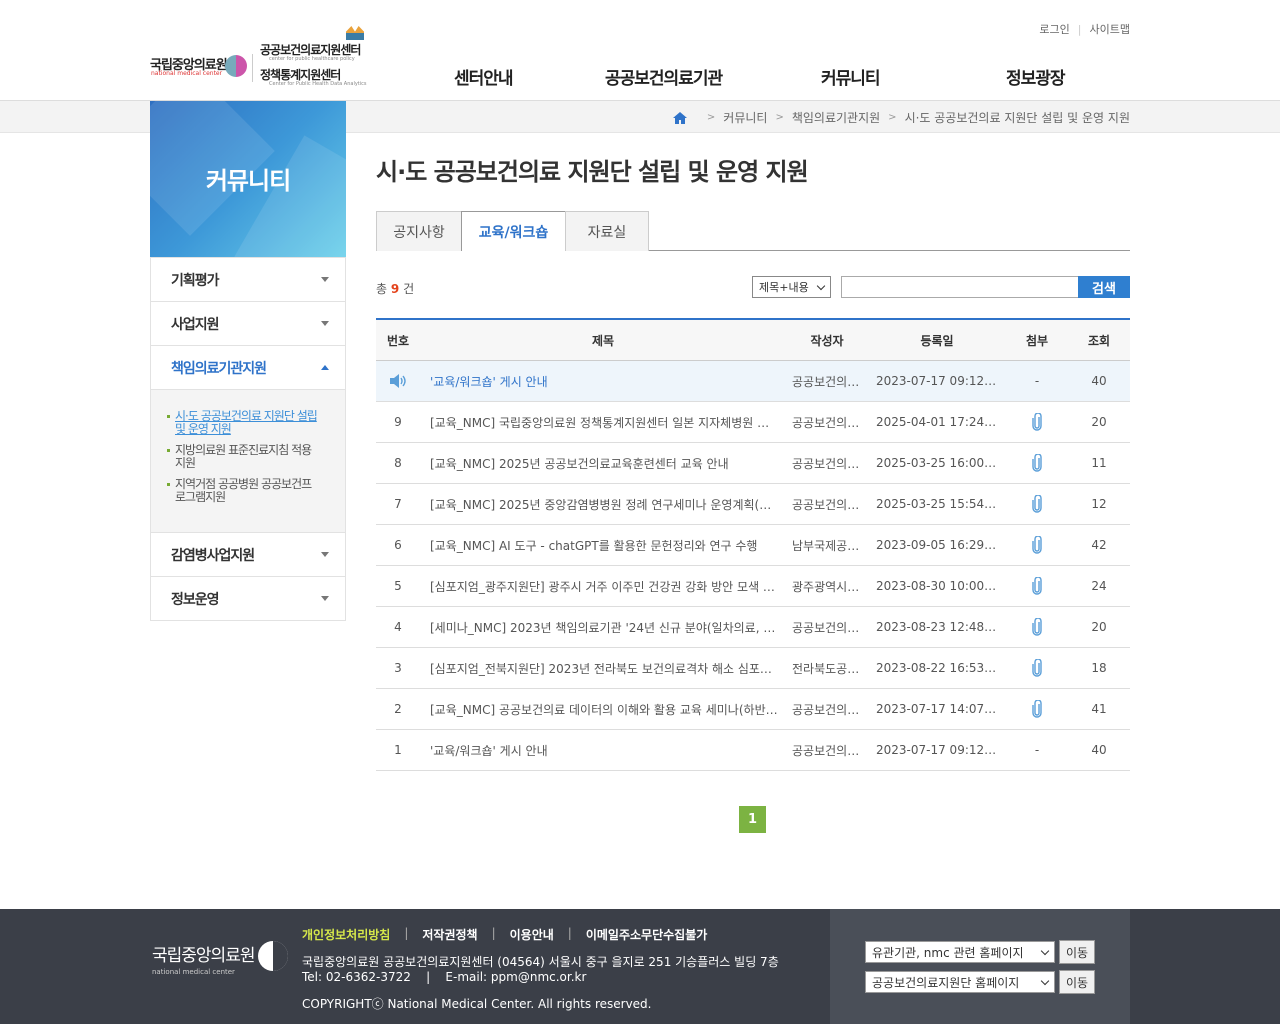 The height and width of the screenshot is (1024, 1280). What do you see at coordinates (960, 287) in the screenshot?
I see `search-input` at bounding box center [960, 287].